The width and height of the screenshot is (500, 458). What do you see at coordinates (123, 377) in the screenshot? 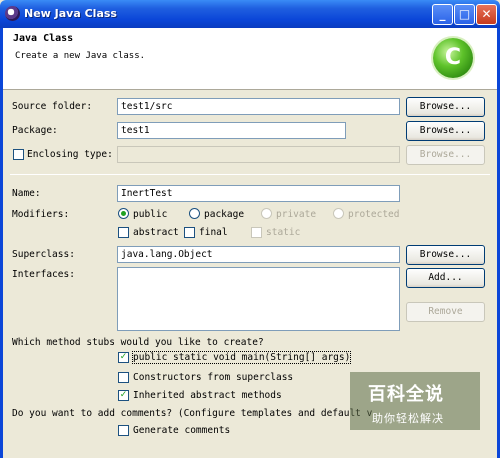
I see `constructors-checkbox` at bounding box center [123, 377].